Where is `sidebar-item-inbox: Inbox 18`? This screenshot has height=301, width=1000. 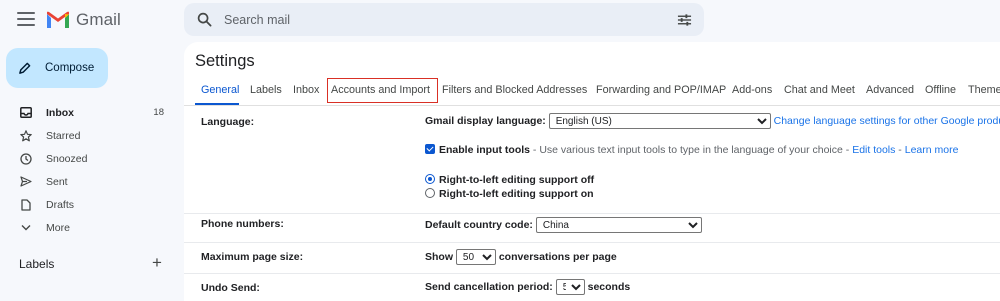
sidebar-item-inbox: Inbox 18 is located at coordinates (88, 112).